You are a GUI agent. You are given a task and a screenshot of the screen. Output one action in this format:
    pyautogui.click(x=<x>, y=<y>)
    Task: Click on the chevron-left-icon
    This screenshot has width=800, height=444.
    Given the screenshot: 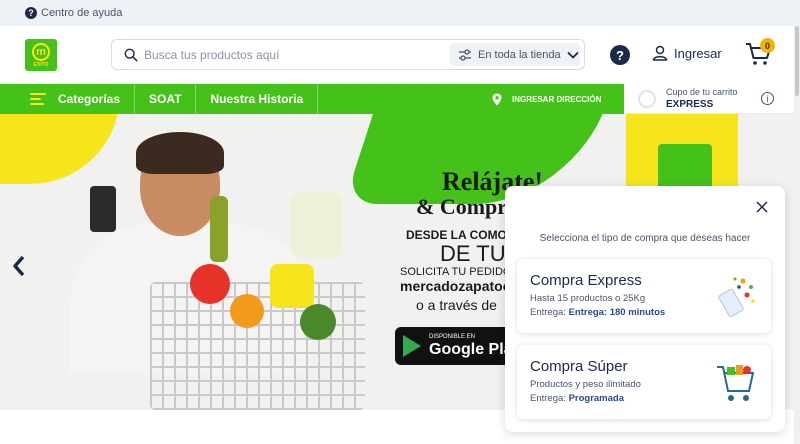 What is the action you would take?
    pyautogui.click(x=19, y=266)
    